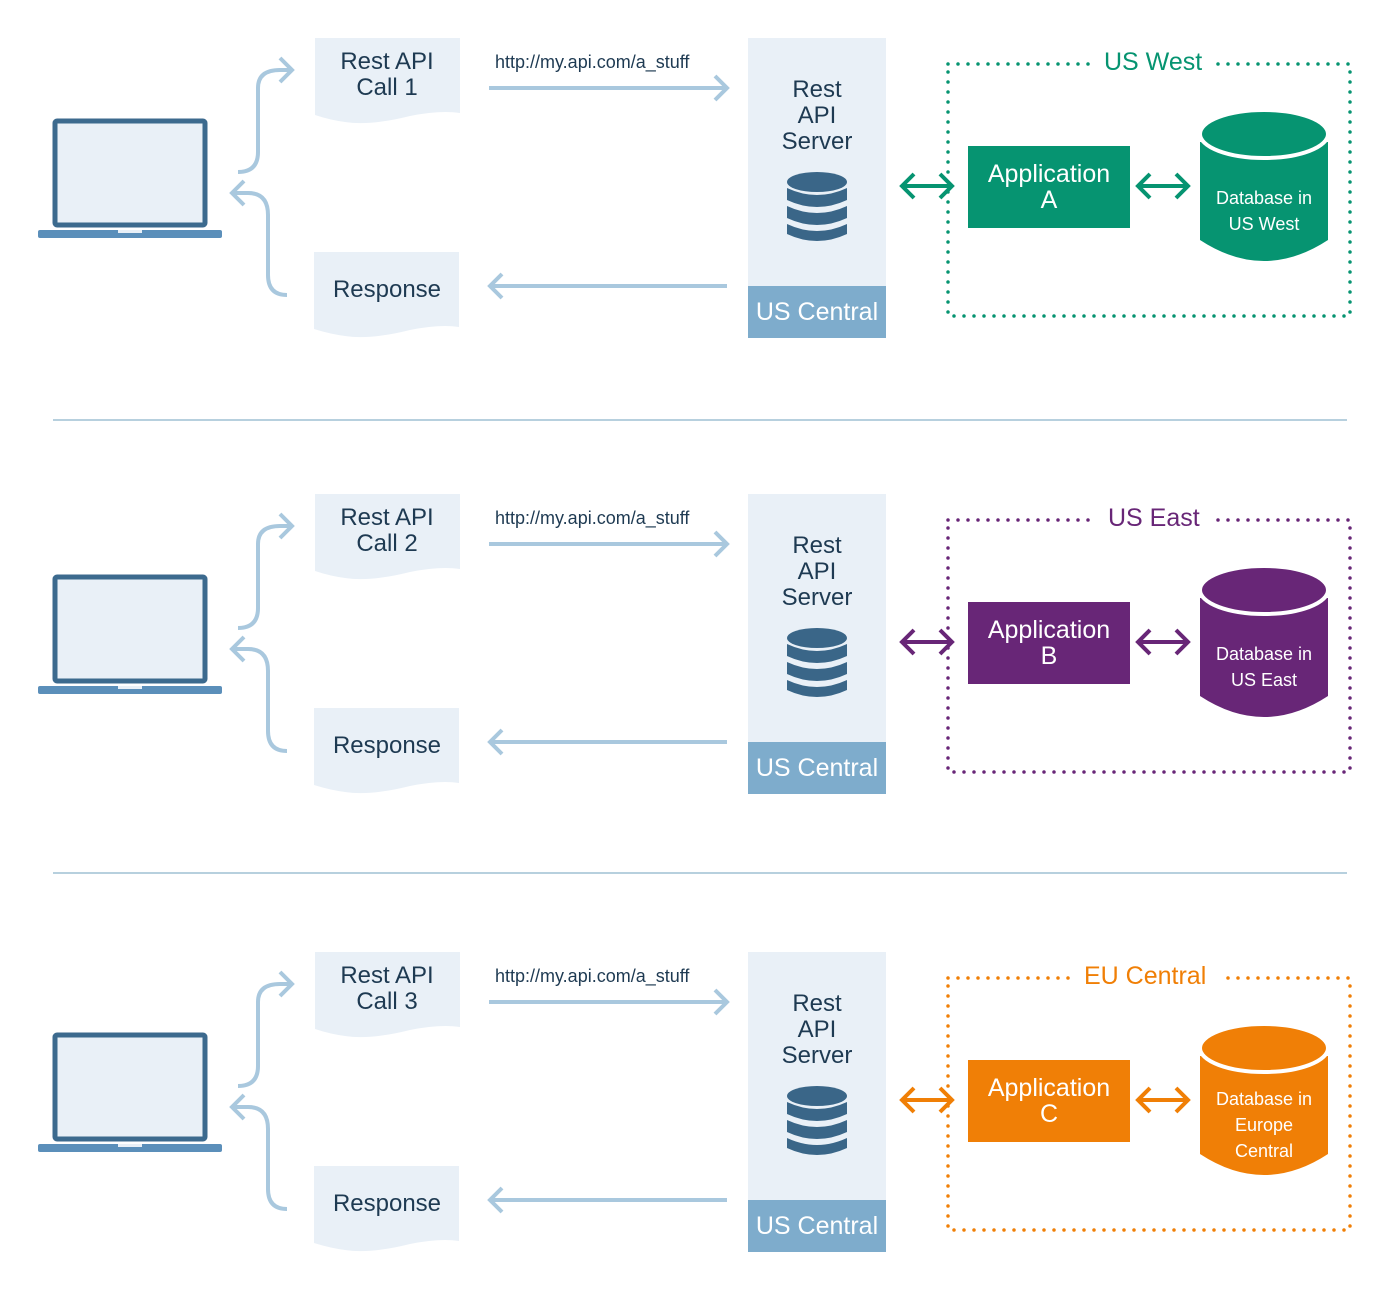 The width and height of the screenshot is (1400, 1304). I want to click on application-box: Application B, so click(1049, 643).